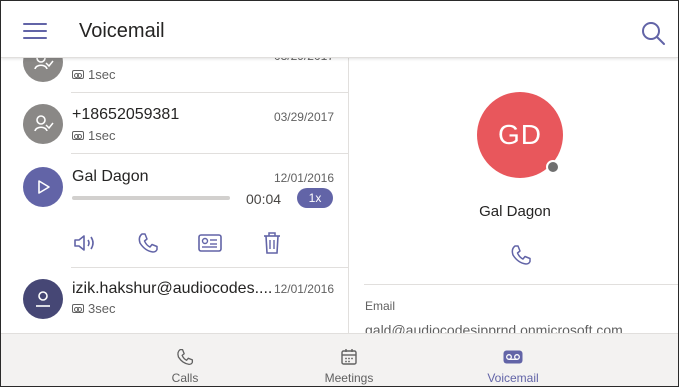 The image size is (679, 387). Describe the element at coordinates (494, 327) in the screenshot. I see `email-value: gald@audiocodesipprnd.onmicrosoft.com` at that location.